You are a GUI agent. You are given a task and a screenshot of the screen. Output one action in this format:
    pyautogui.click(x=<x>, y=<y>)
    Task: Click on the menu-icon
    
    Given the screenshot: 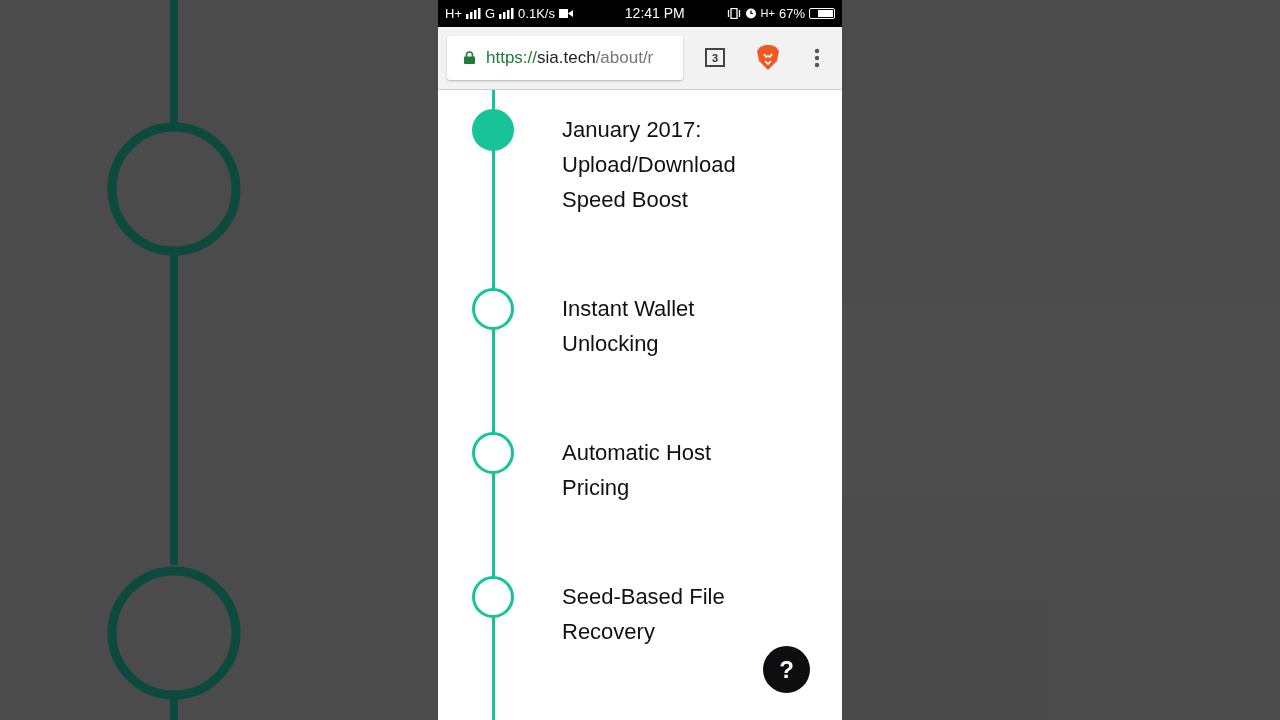 What is the action you would take?
    pyautogui.click(x=817, y=57)
    